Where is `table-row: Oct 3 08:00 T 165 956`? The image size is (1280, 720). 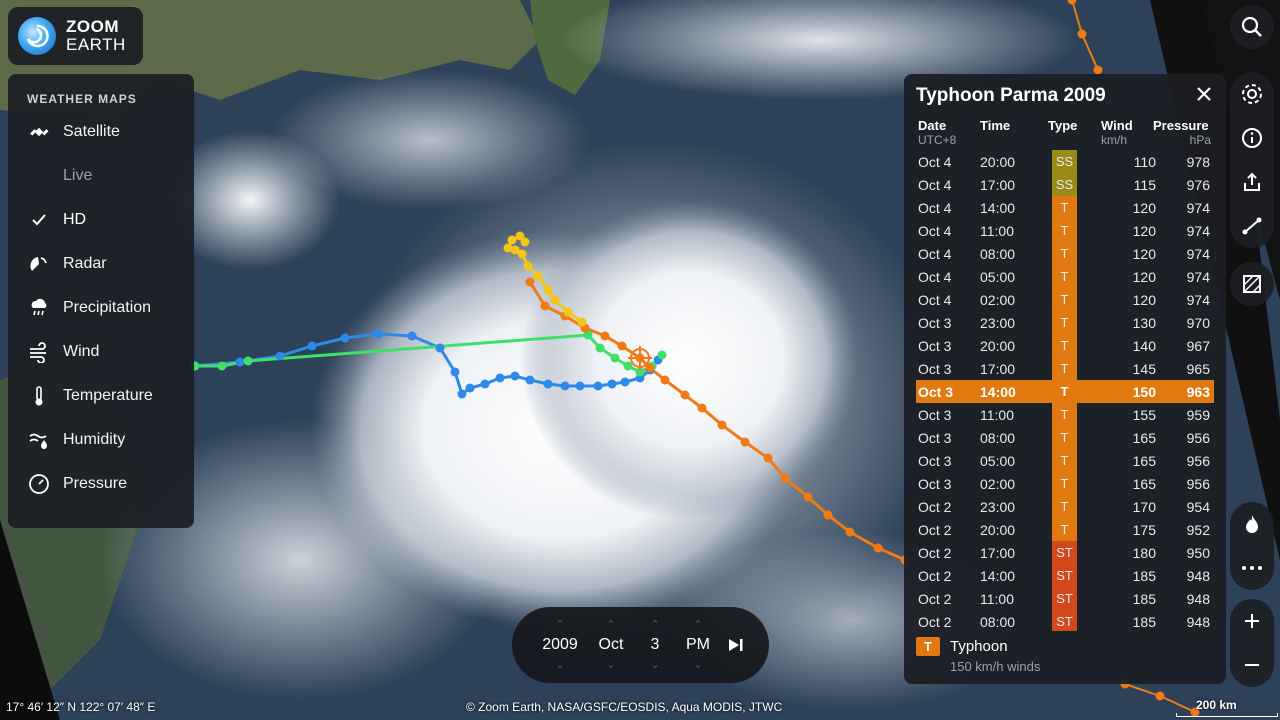
table-row: Oct 3 08:00 T 165 956 is located at coordinates (1065, 437).